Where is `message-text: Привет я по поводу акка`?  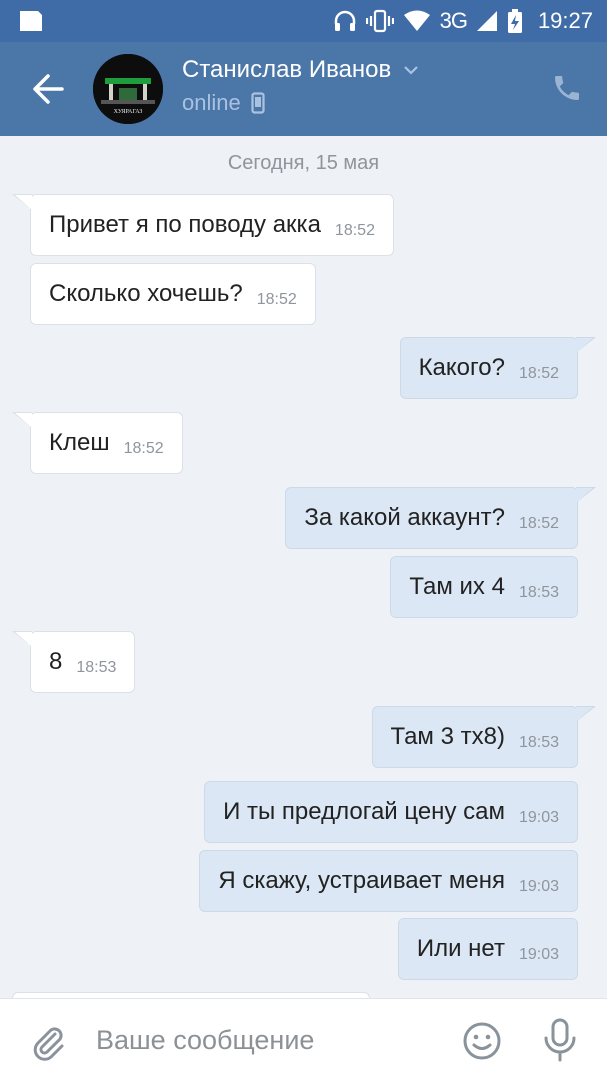
message-text: Привет я по поводу акка is located at coordinates (185, 224).